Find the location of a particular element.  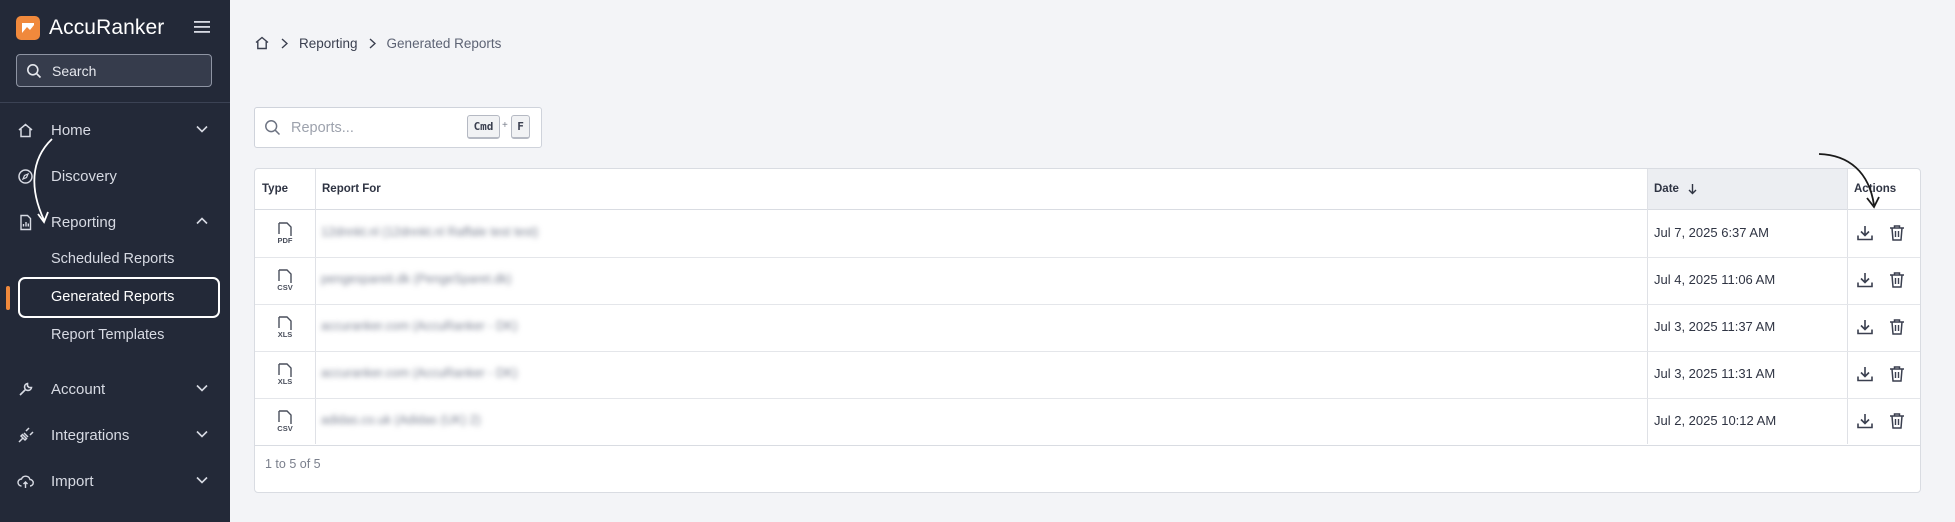

breadcrumb-current: Generated Reports is located at coordinates (444, 43).